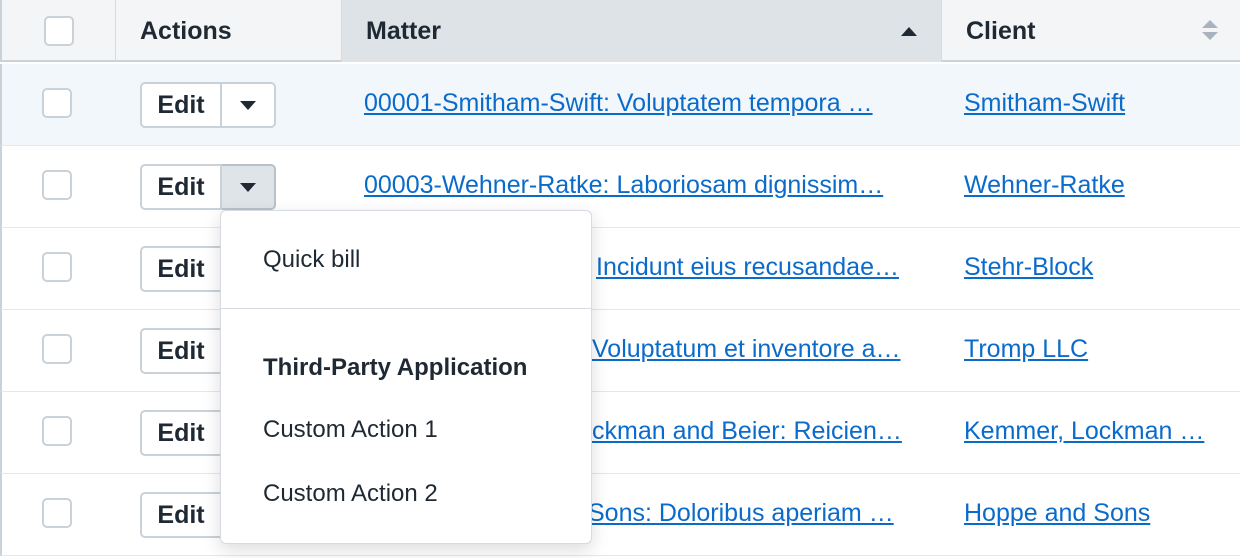  I want to click on client-header-label: Client, so click(1001, 30).